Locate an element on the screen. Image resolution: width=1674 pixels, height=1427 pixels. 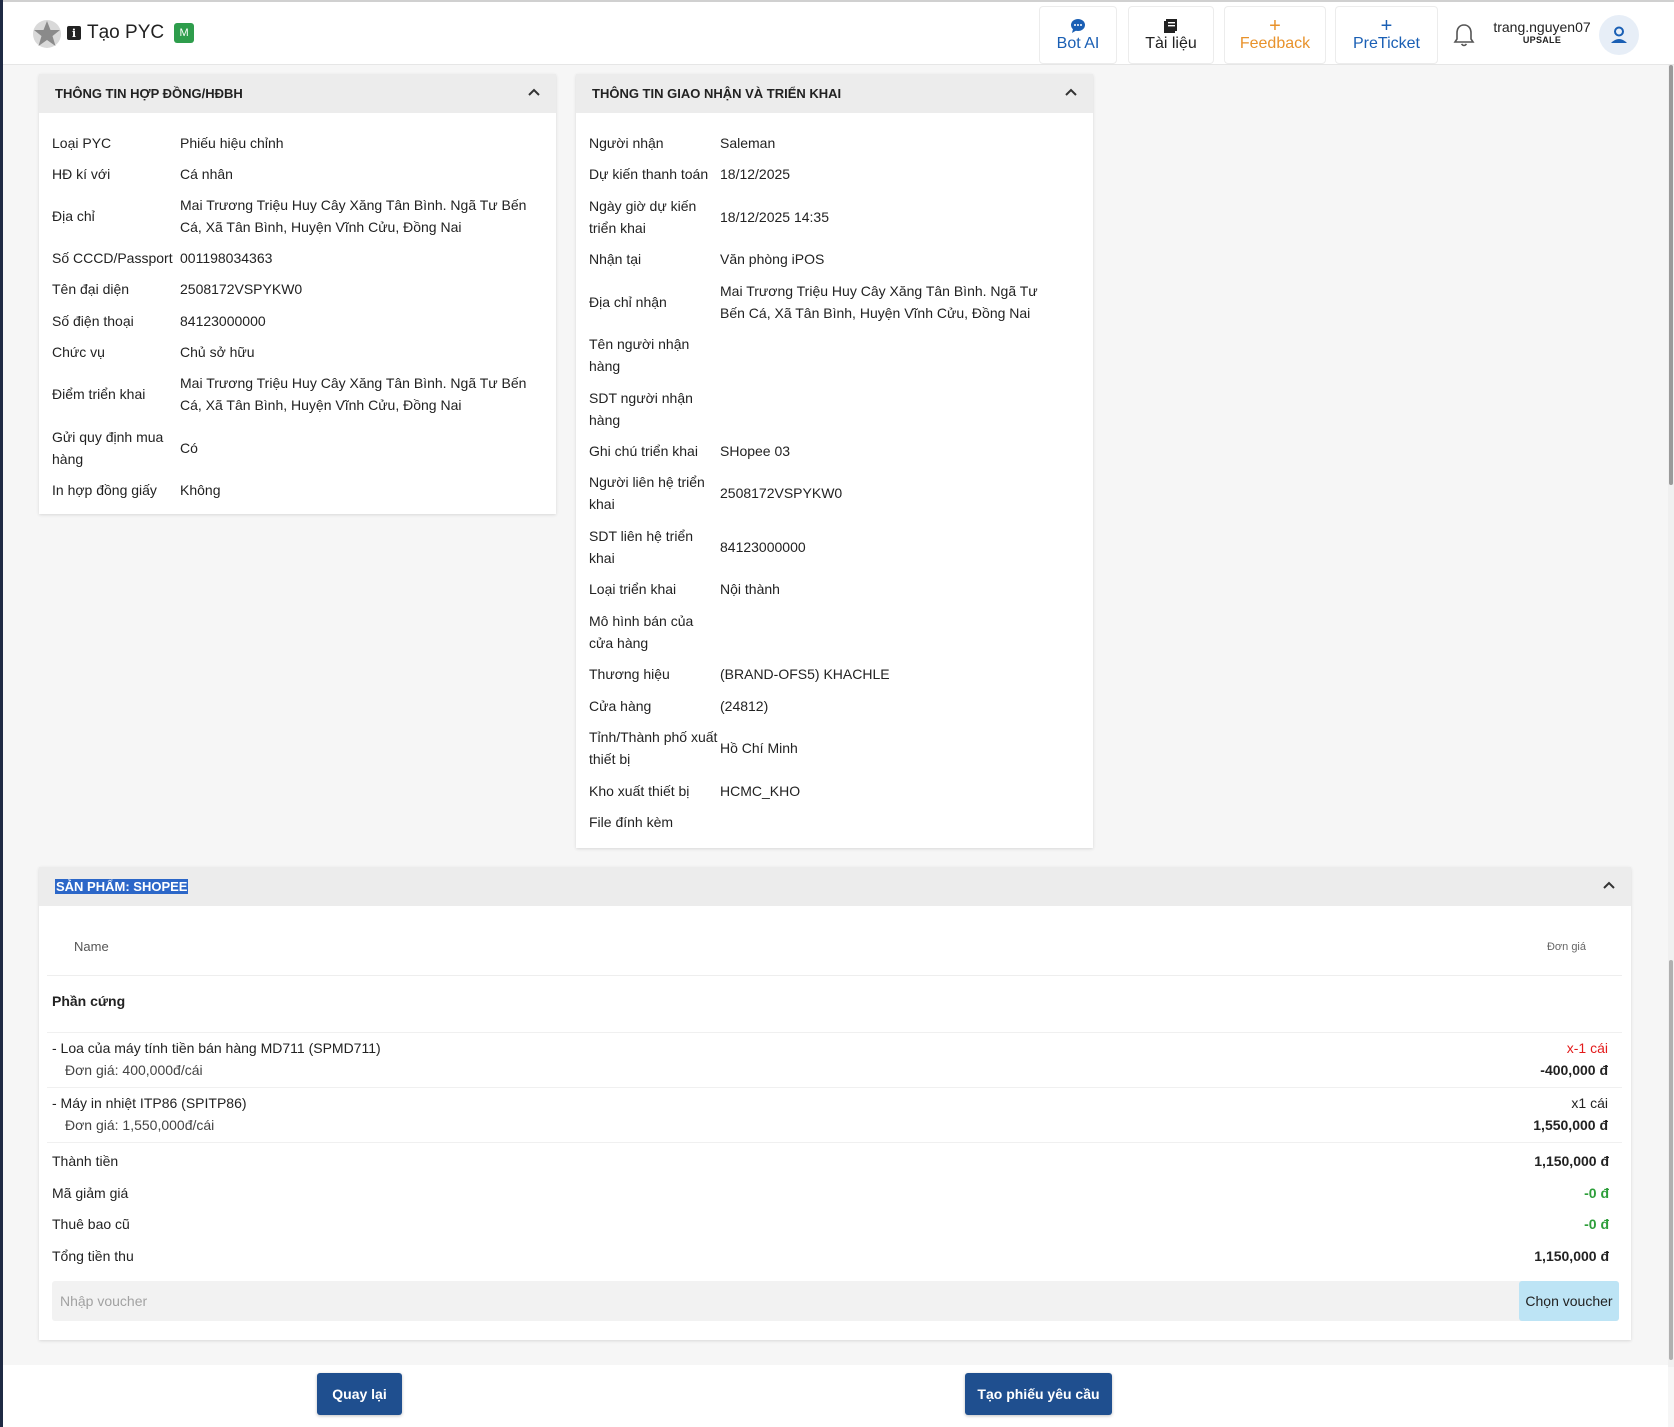
ma-giam-gia-label: Mã giảm giá is located at coordinates (90, 1193).